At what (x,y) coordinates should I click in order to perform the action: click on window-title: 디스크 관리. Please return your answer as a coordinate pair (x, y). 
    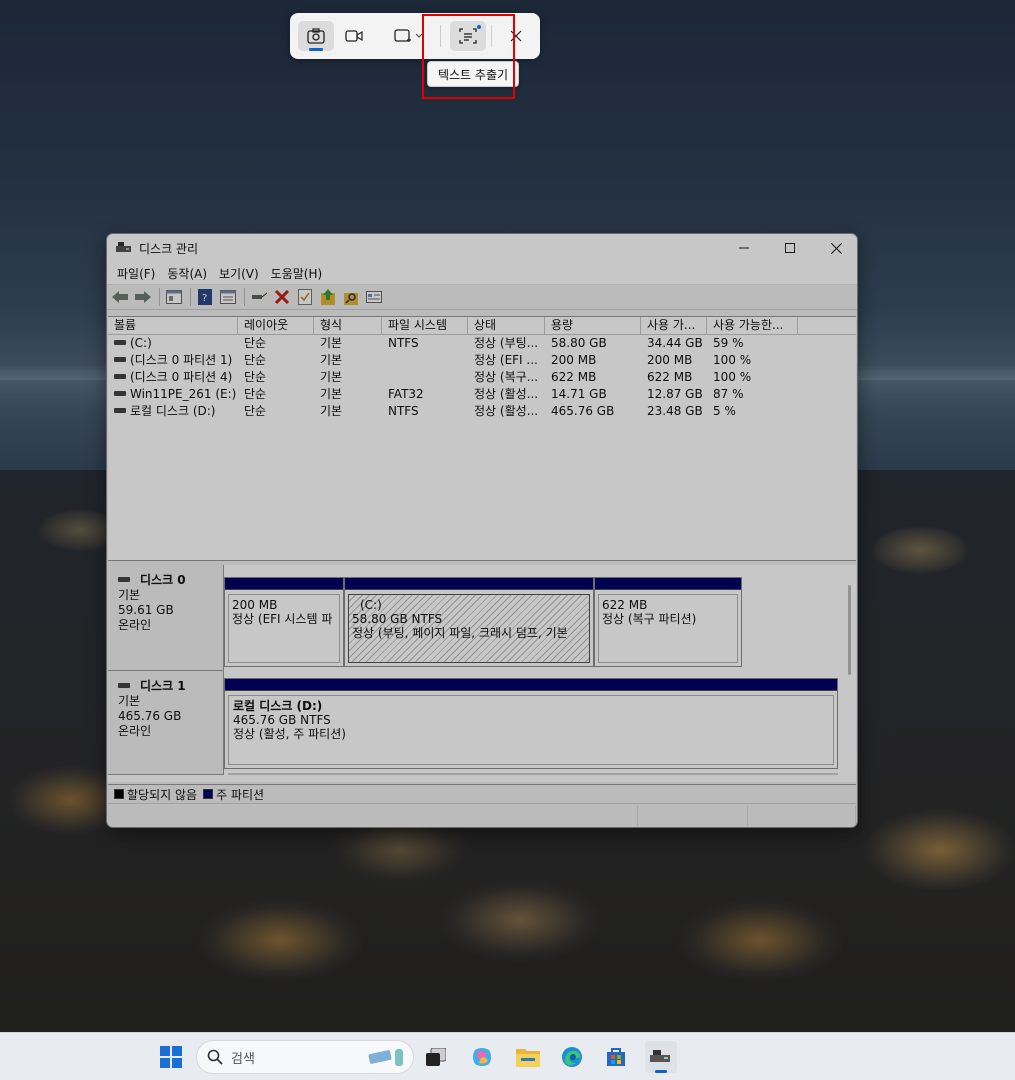
    Looking at the image, I should click on (169, 248).